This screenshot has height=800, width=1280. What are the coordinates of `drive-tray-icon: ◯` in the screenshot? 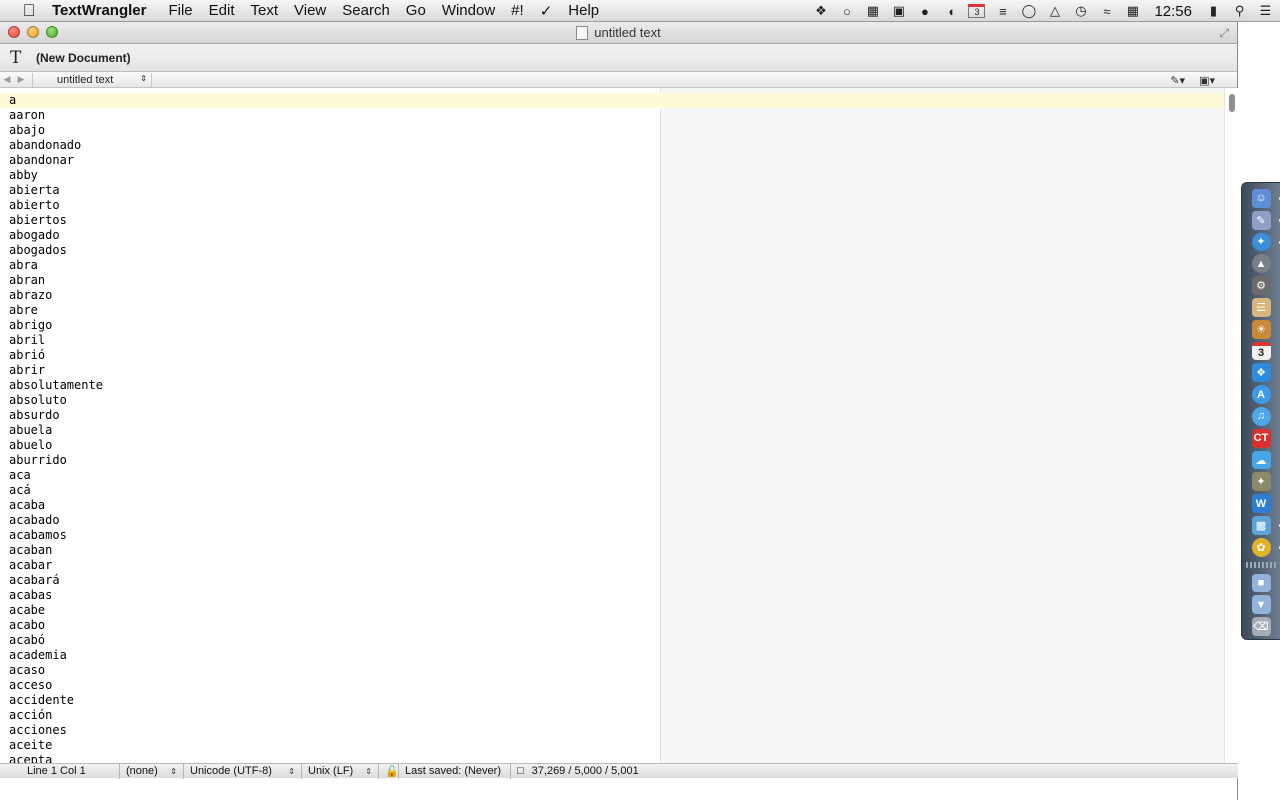 It's located at (1028, 10).